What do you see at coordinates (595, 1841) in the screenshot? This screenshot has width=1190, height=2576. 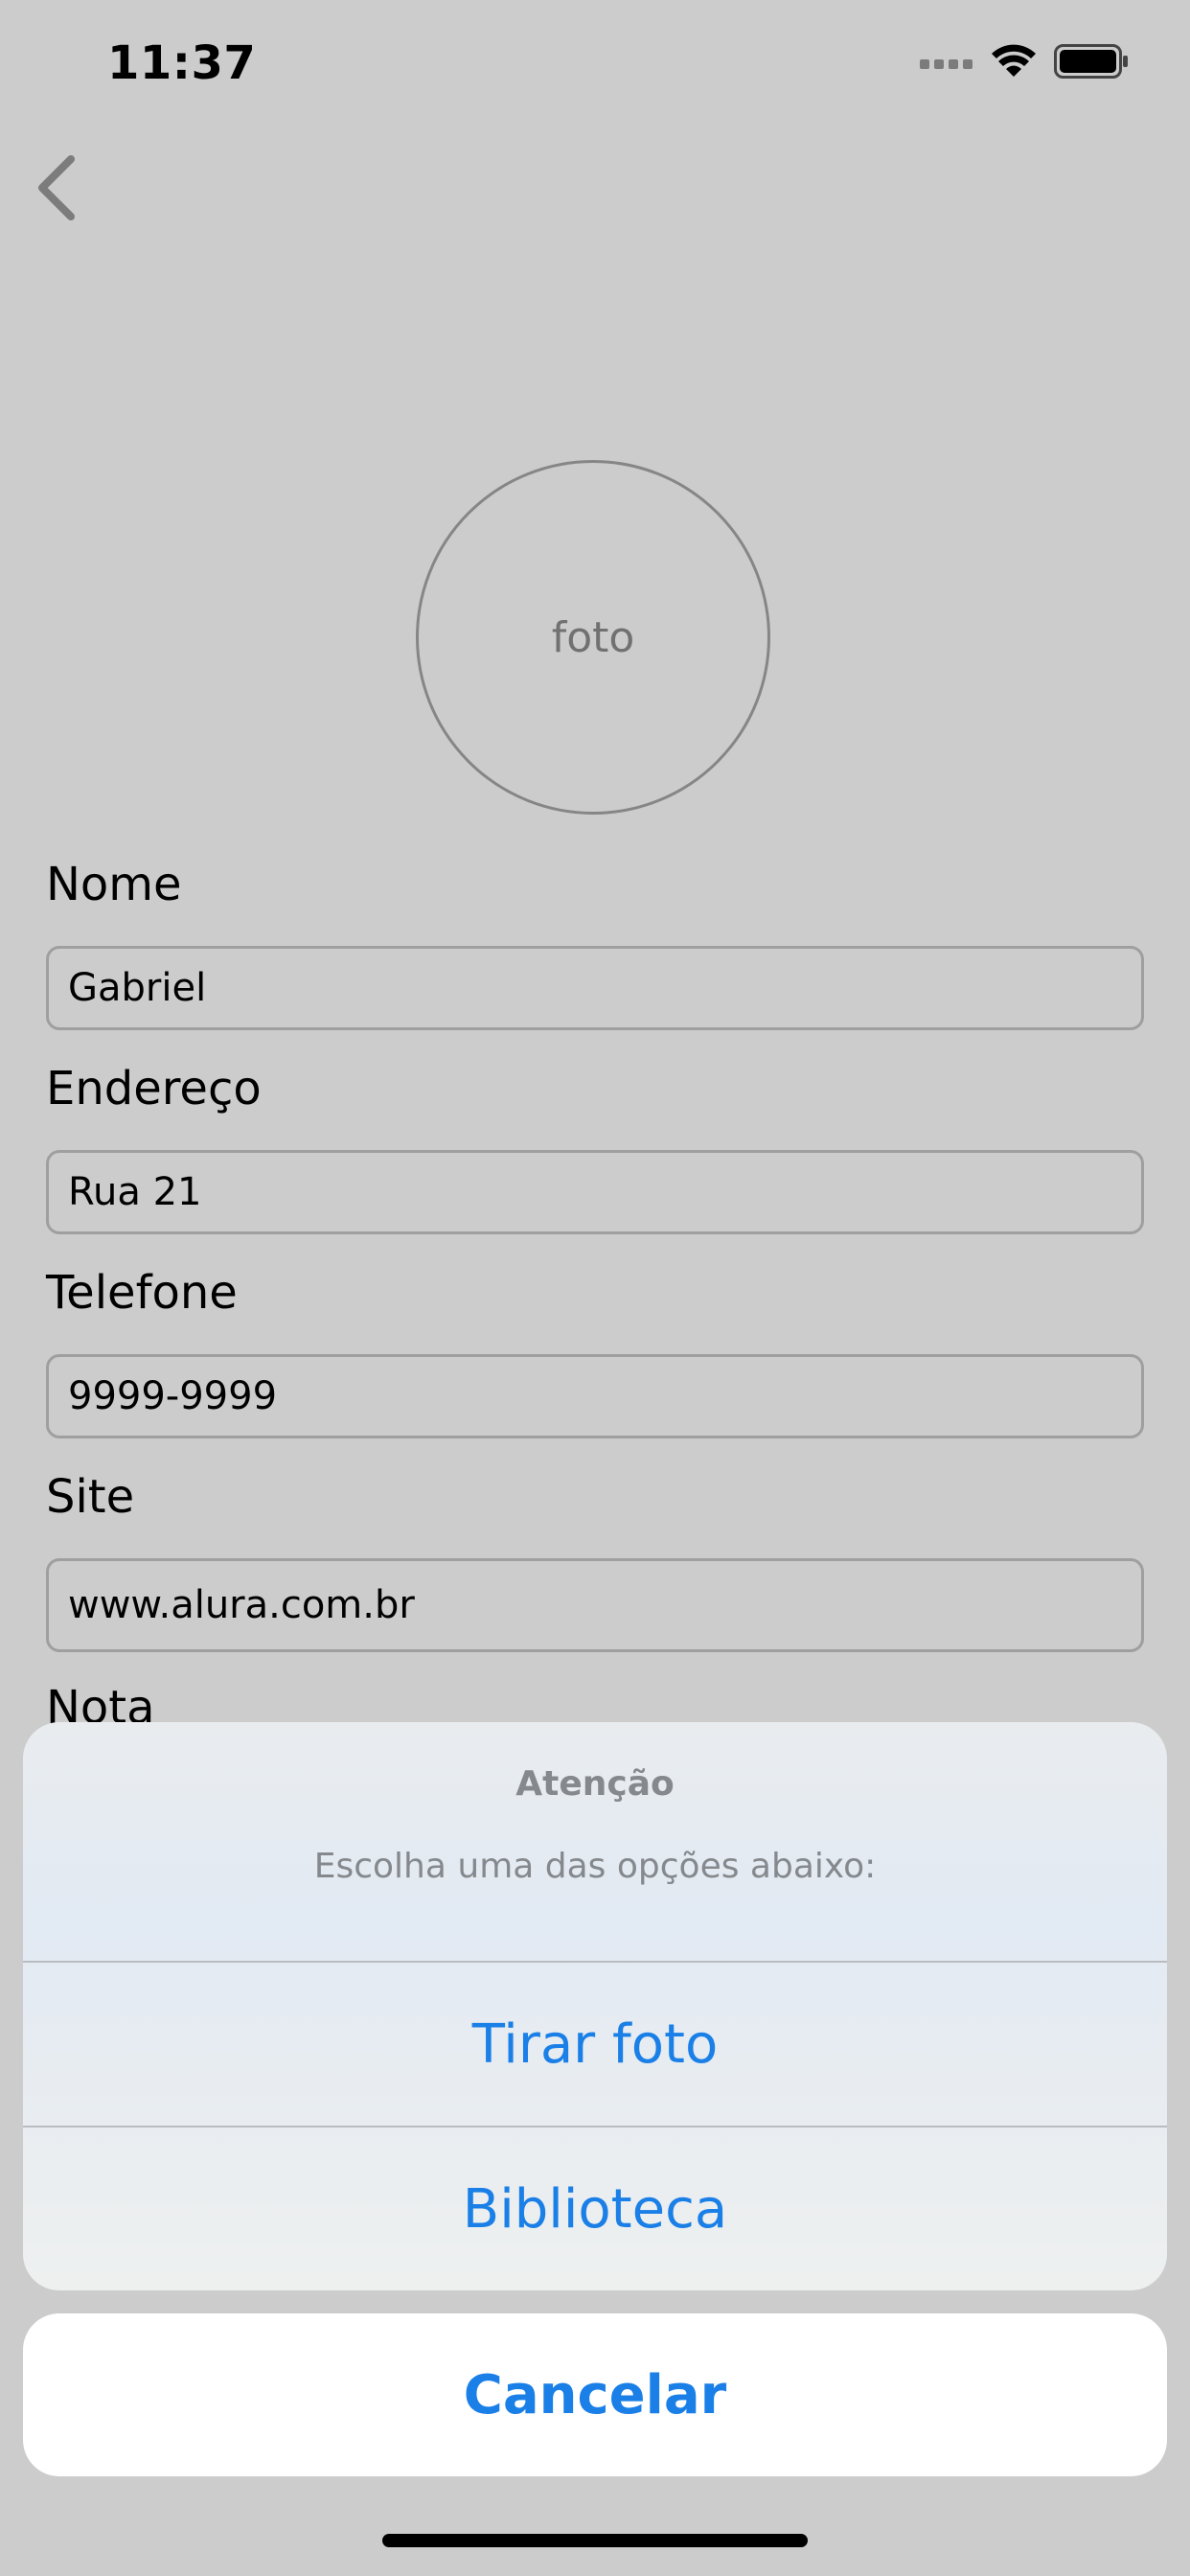 I see `action-sheet-header: Atenção Escolha uma das opções abaixo:` at bounding box center [595, 1841].